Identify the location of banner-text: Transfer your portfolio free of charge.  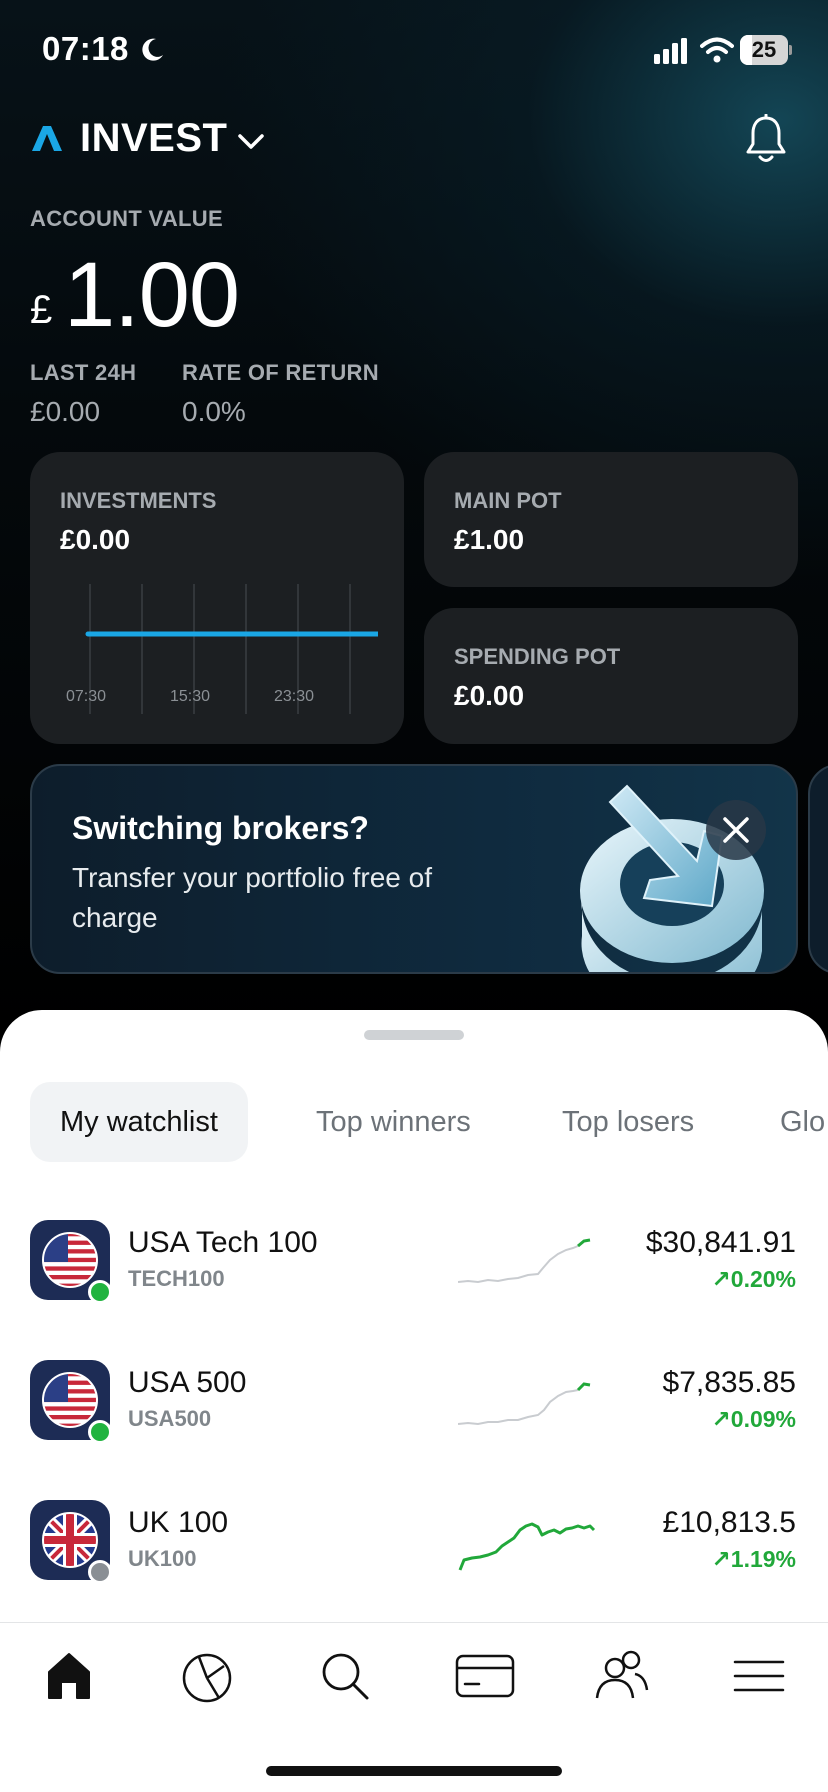
(252, 897).